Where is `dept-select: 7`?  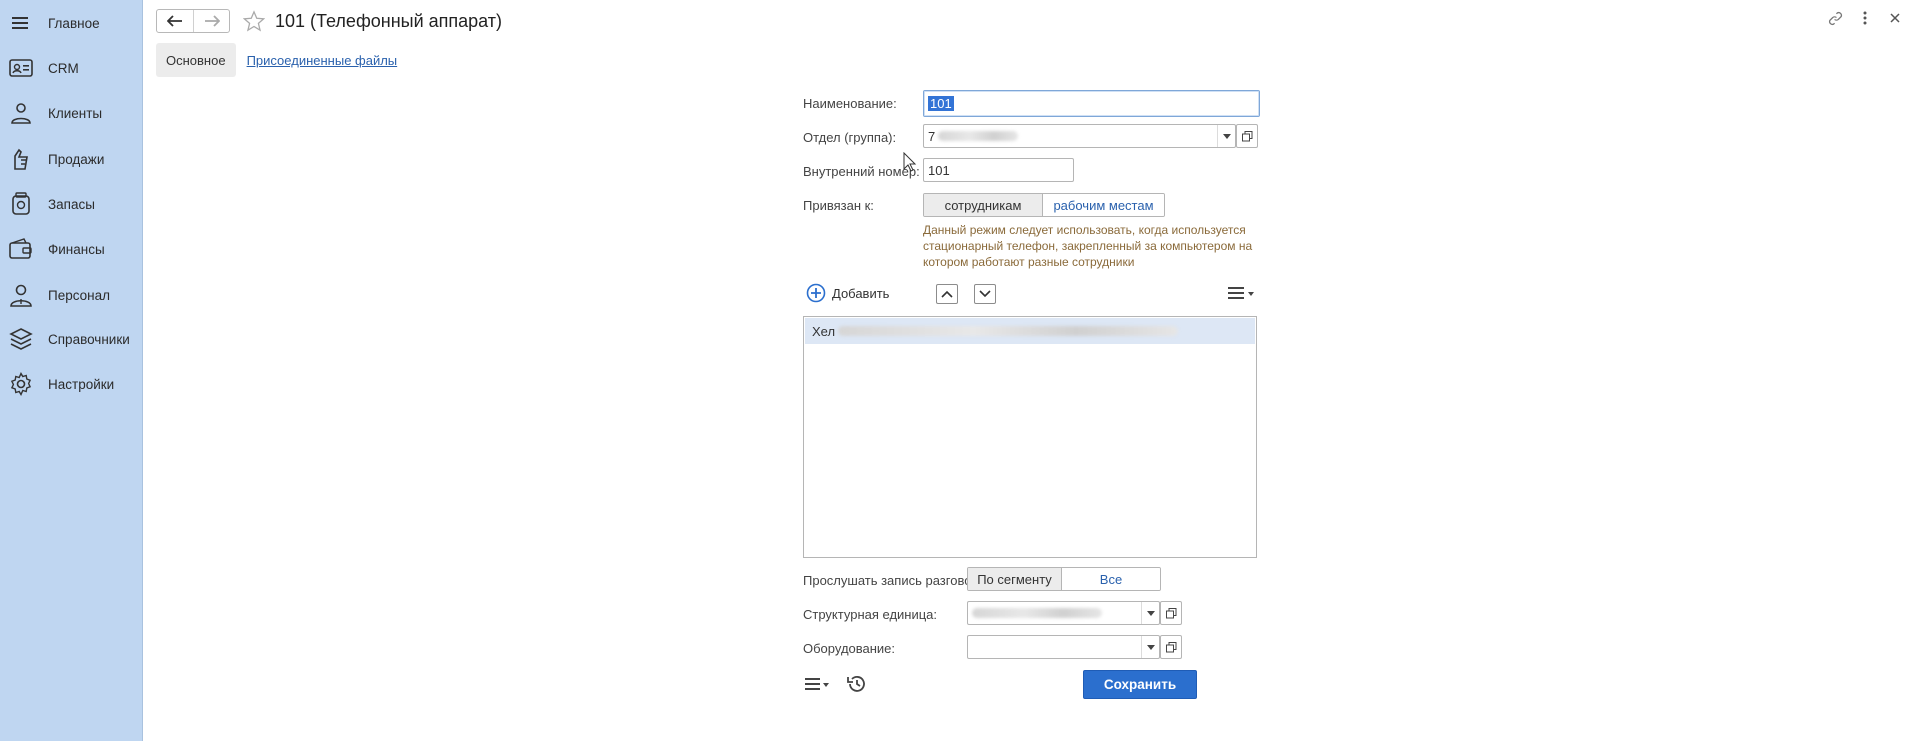
dept-select: 7 is located at coordinates (1079, 136).